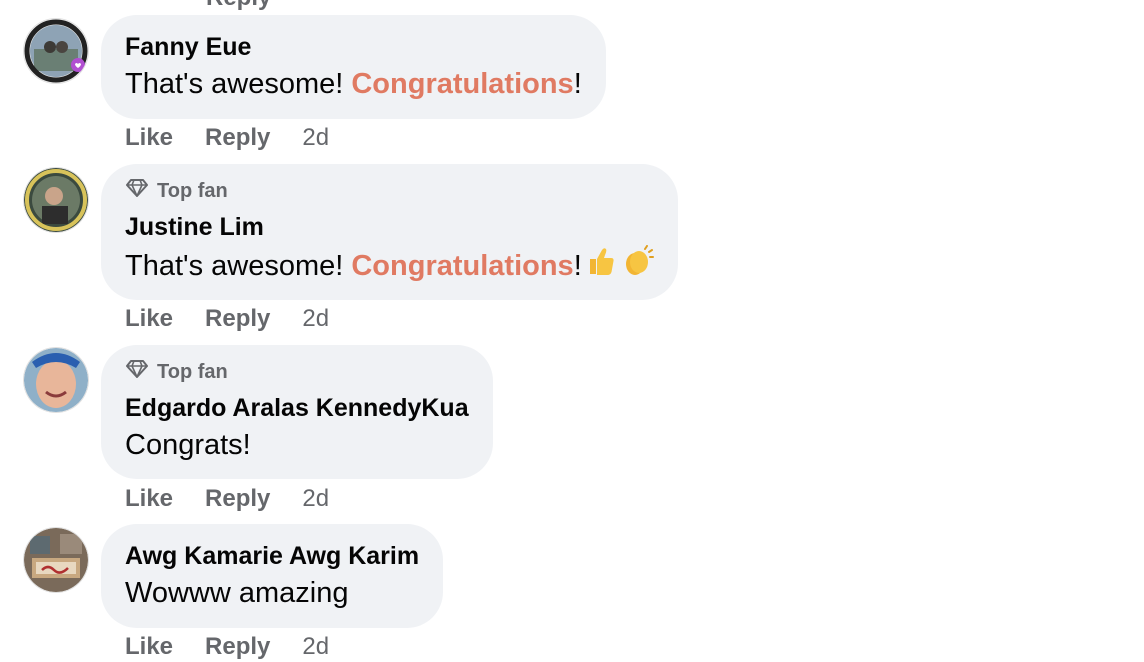 Image resolution: width=1144 pixels, height=662 pixels. What do you see at coordinates (237, 593) in the screenshot?
I see `comment-text-before: Wowww amazing` at bounding box center [237, 593].